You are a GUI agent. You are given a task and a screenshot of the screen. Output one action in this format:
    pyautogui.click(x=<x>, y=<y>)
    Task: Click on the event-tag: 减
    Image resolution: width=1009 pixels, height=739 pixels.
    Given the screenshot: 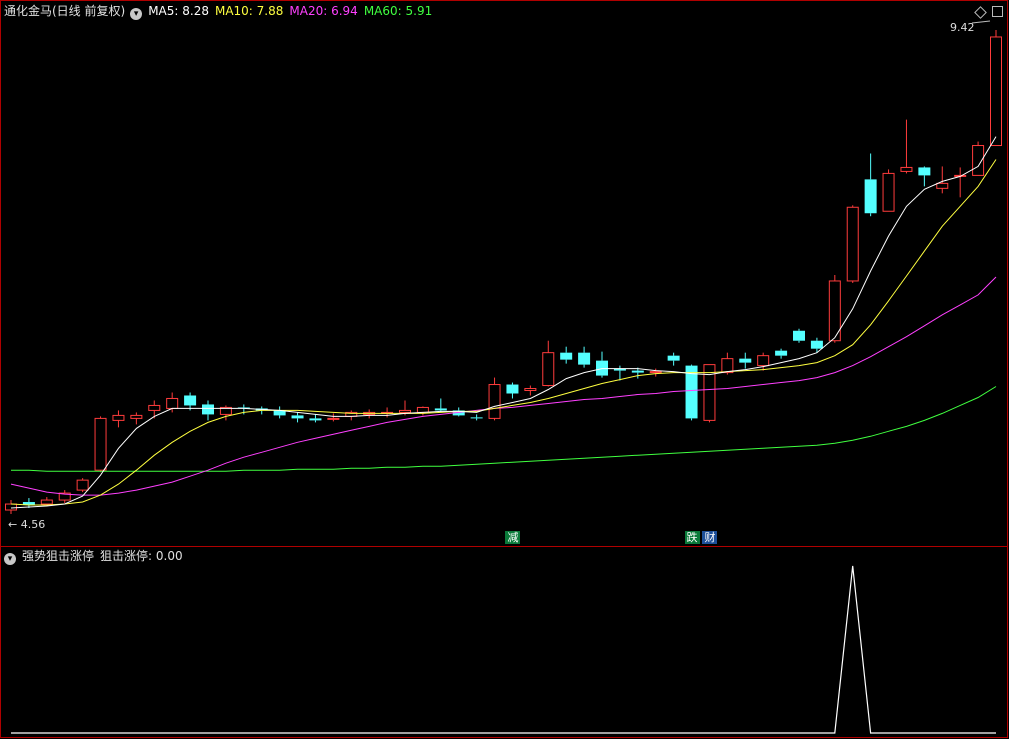 What is the action you would take?
    pyautogui.click(x=513, y=537)
    